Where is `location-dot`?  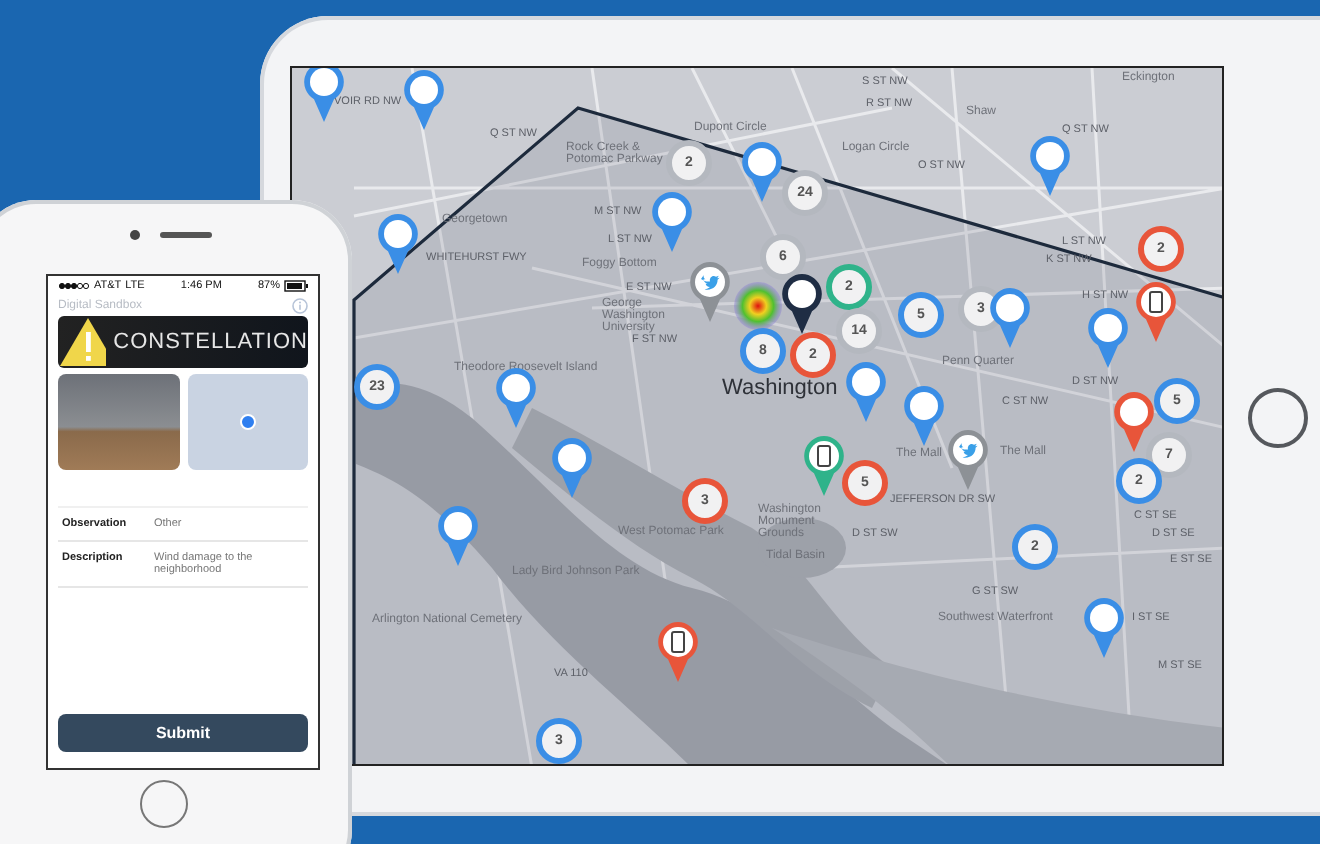
location-dot is located at coordinates (248, 422).